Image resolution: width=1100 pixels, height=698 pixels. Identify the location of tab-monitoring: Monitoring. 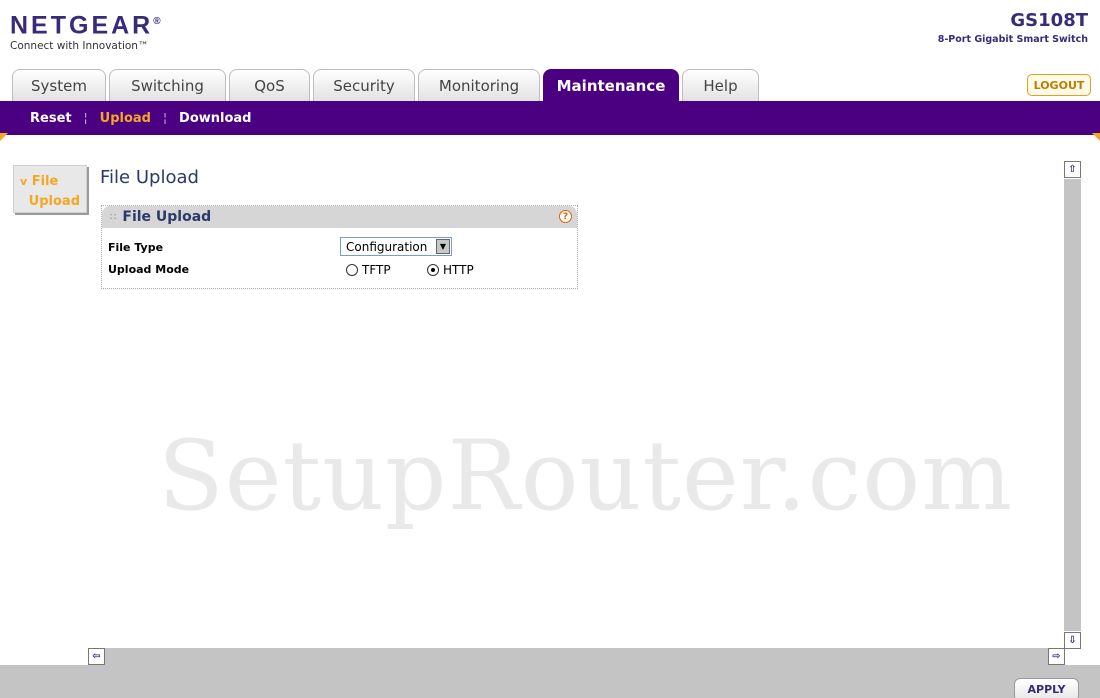
(479, 85).